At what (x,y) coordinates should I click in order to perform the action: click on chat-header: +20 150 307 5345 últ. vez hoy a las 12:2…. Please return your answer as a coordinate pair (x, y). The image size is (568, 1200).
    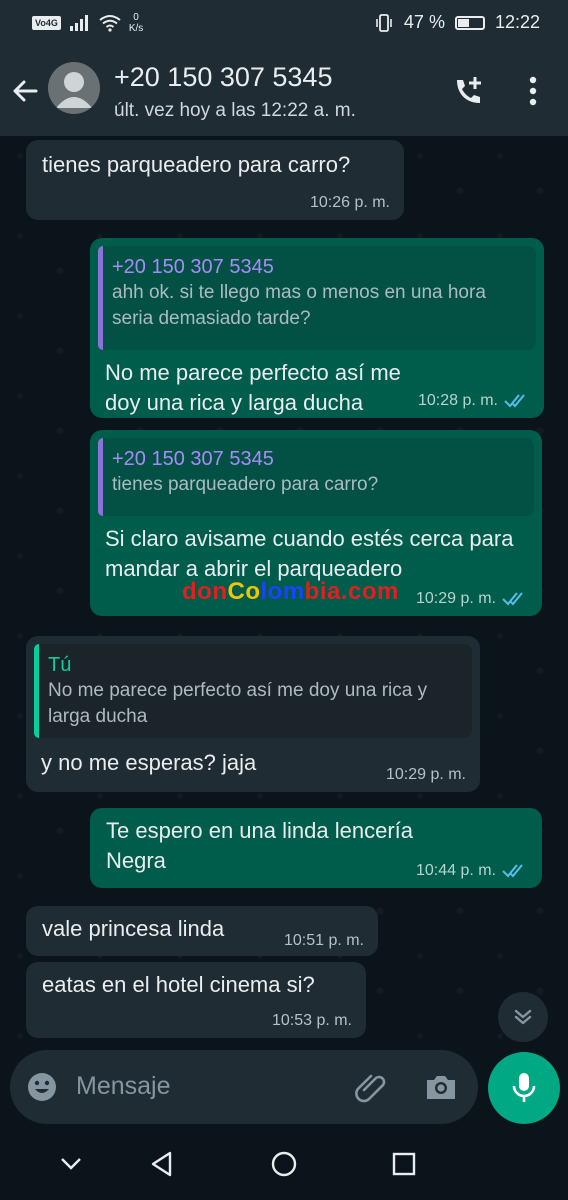
    Looking at the image, I should click on (284, 92).